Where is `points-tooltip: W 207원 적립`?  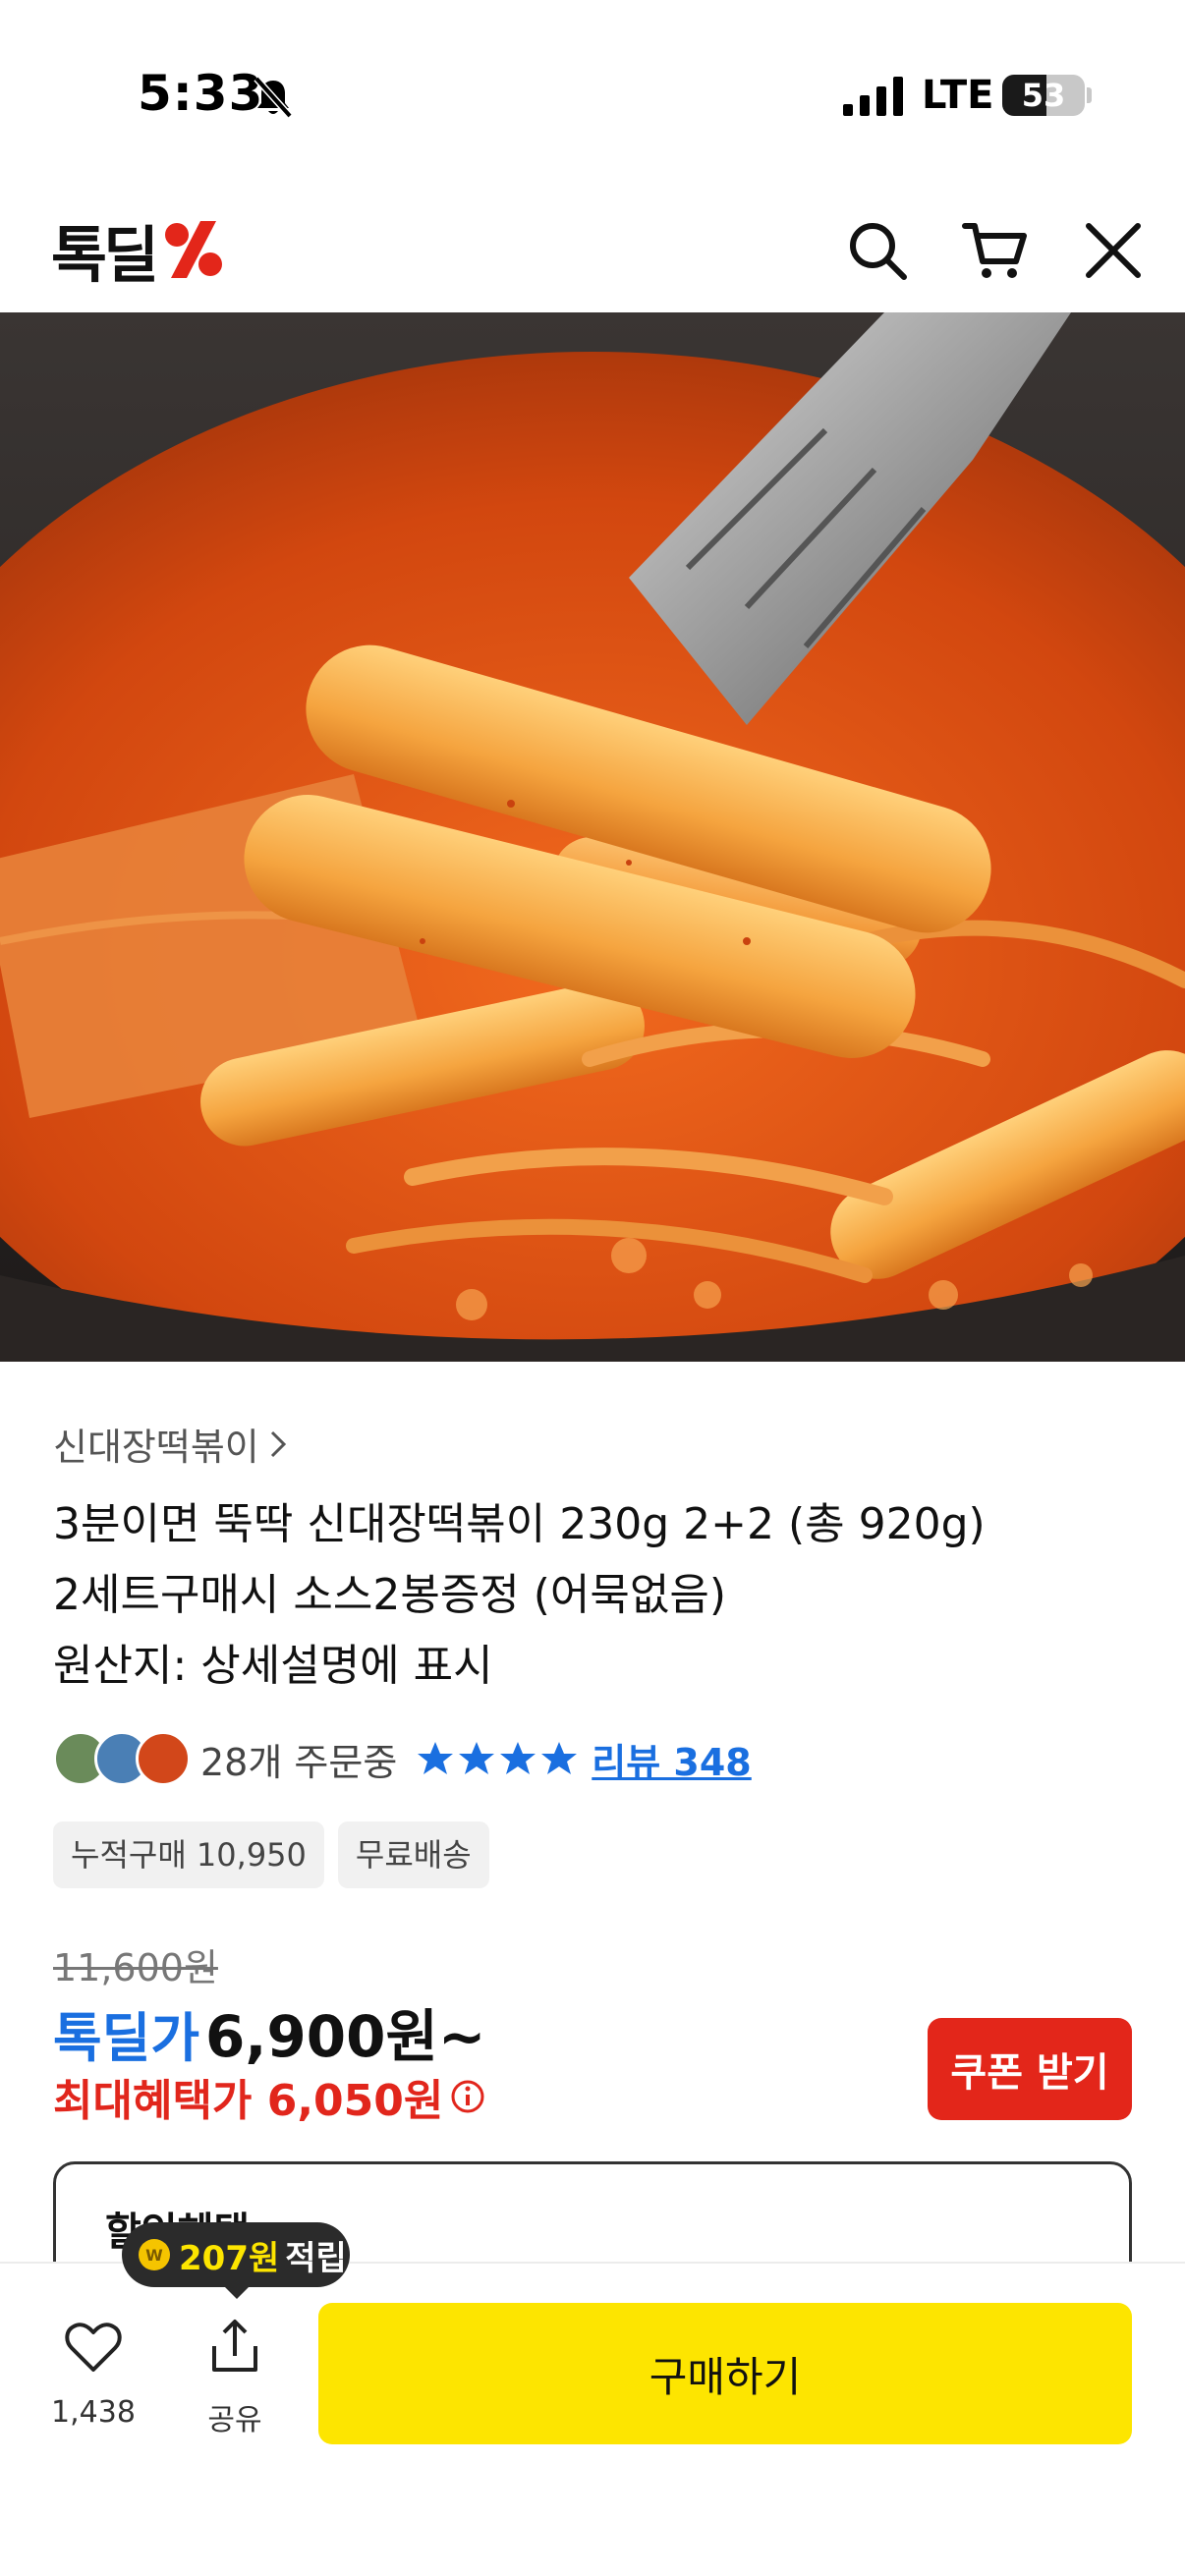 points-tooltip: W 207원 적립 is located at coordinates (236, 2260).